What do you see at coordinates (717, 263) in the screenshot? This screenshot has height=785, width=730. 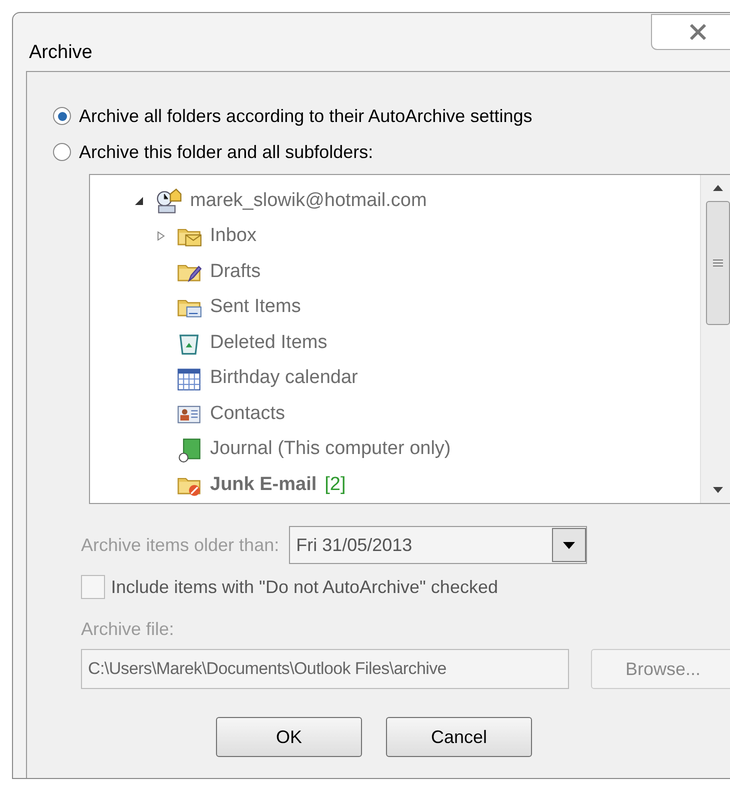 I see `grip-icon` at bounding box center [717, 263].